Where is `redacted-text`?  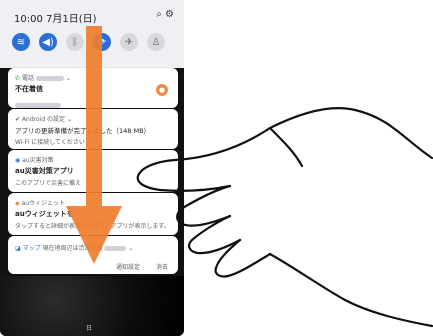 redacted-text is located at coordinates (49, 78).